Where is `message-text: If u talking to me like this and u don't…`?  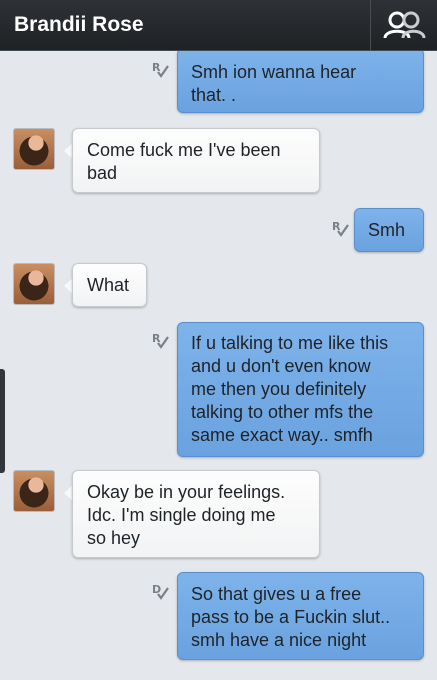
message-text: If u talking to me like this and u don't… is located at coordinates (290, 389).